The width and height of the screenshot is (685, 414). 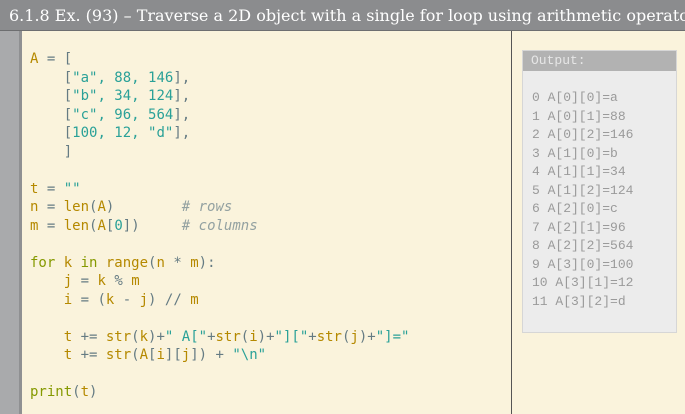 What do you see at coordinates (219, 115) in the screenshot?
I see `code-line: ["c", 96, 564],` at bounding box center [219, 115].